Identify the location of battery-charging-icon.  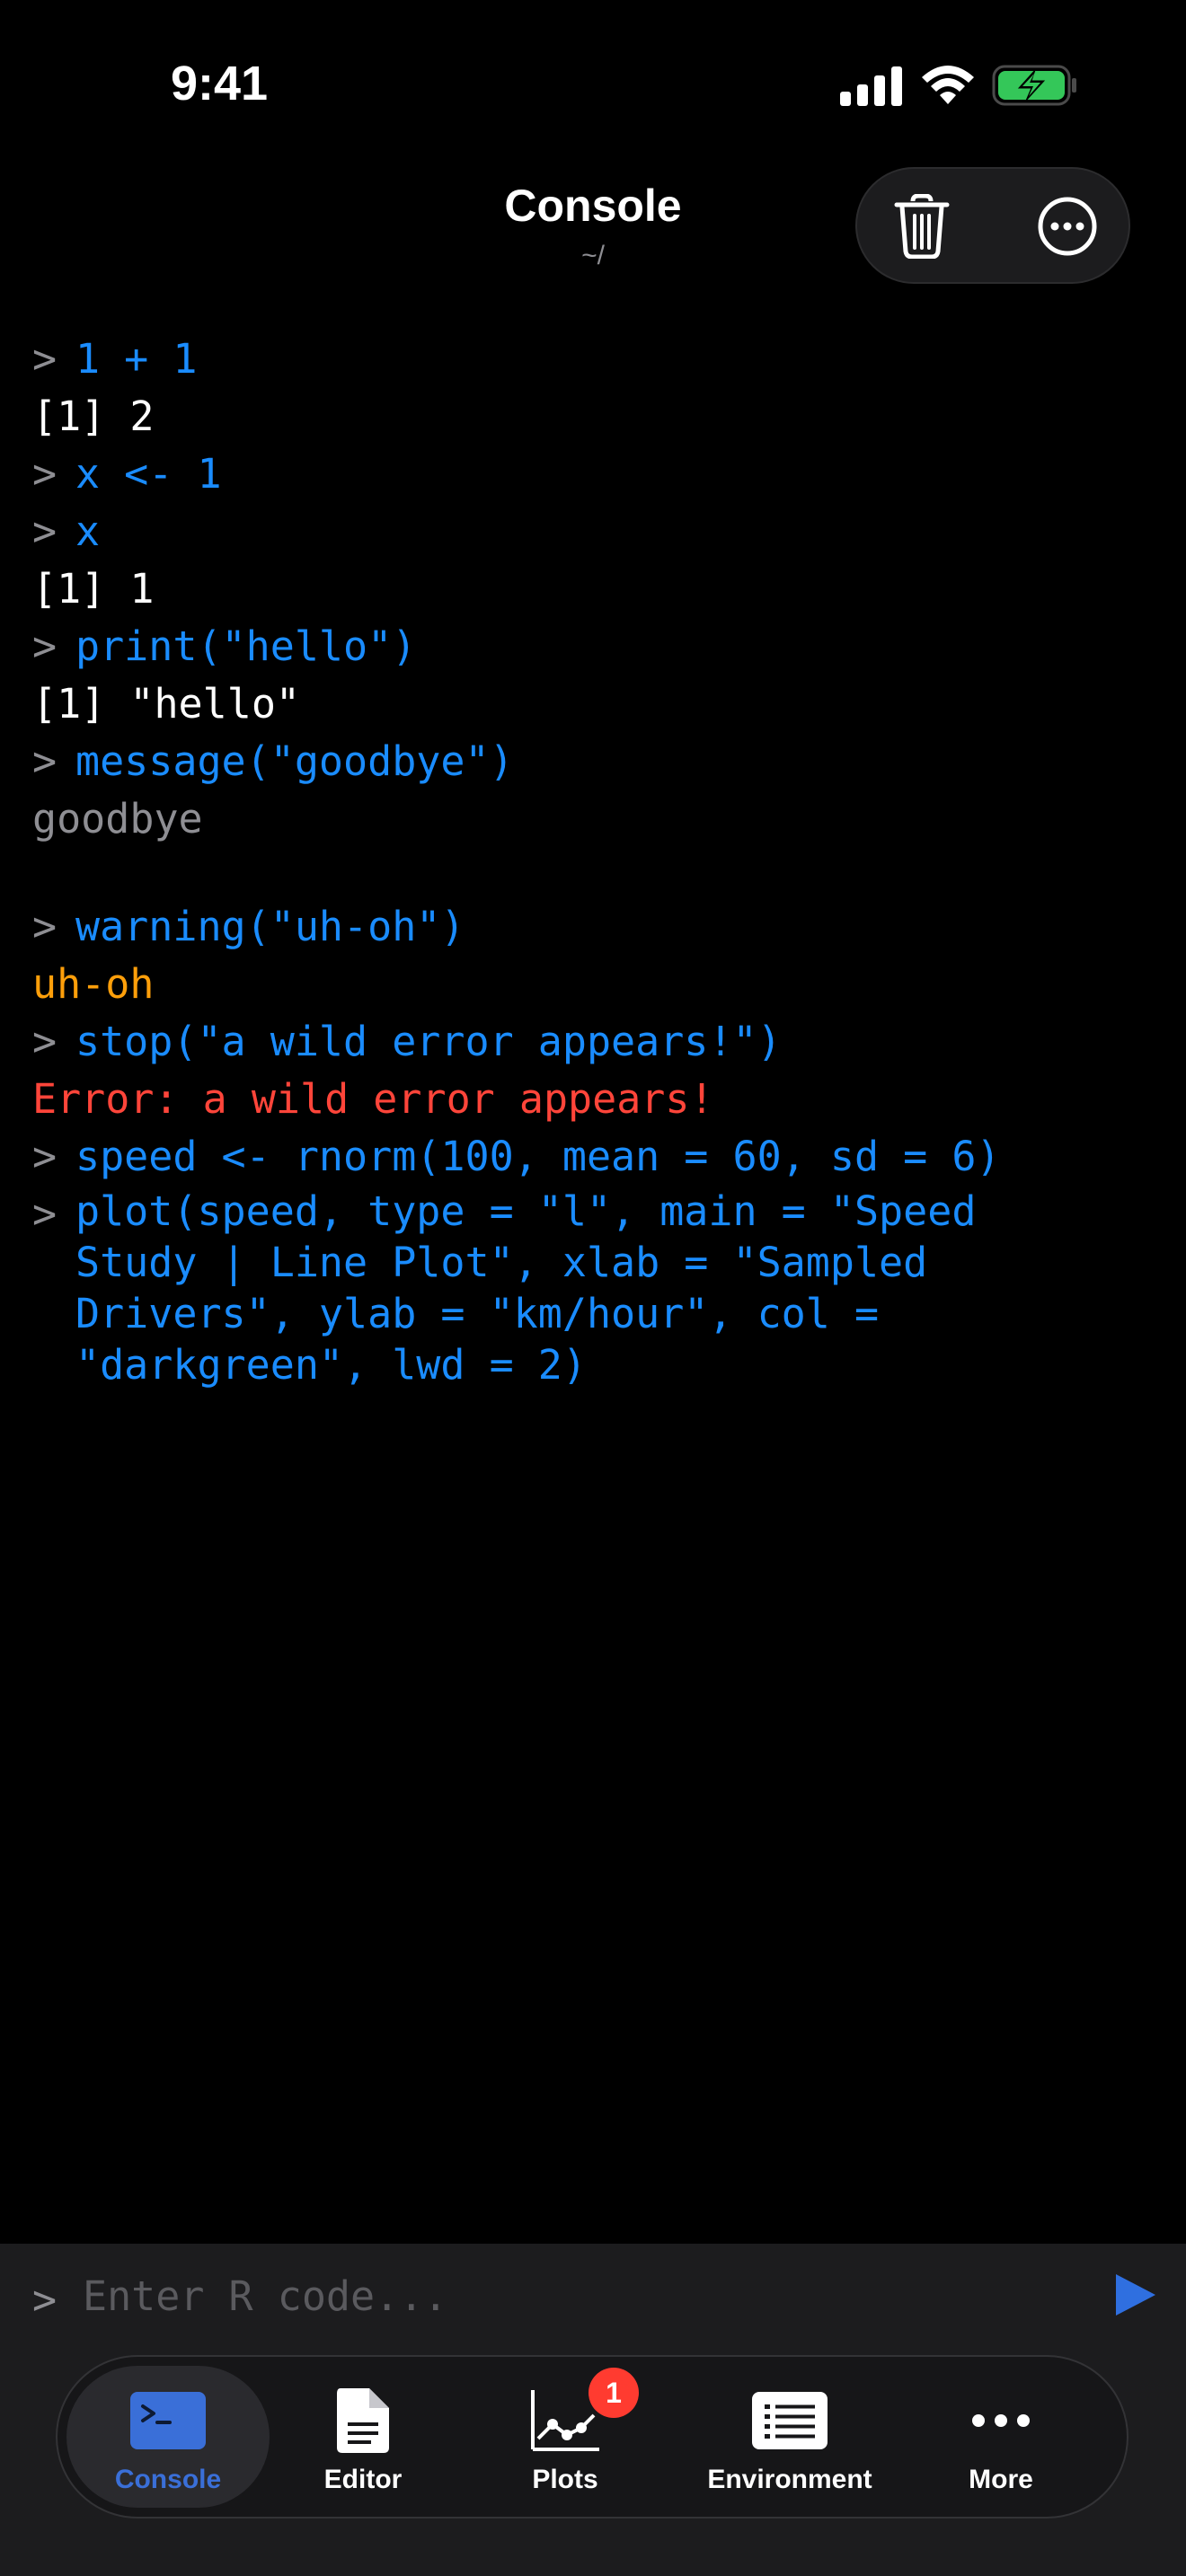
(1034, 85).